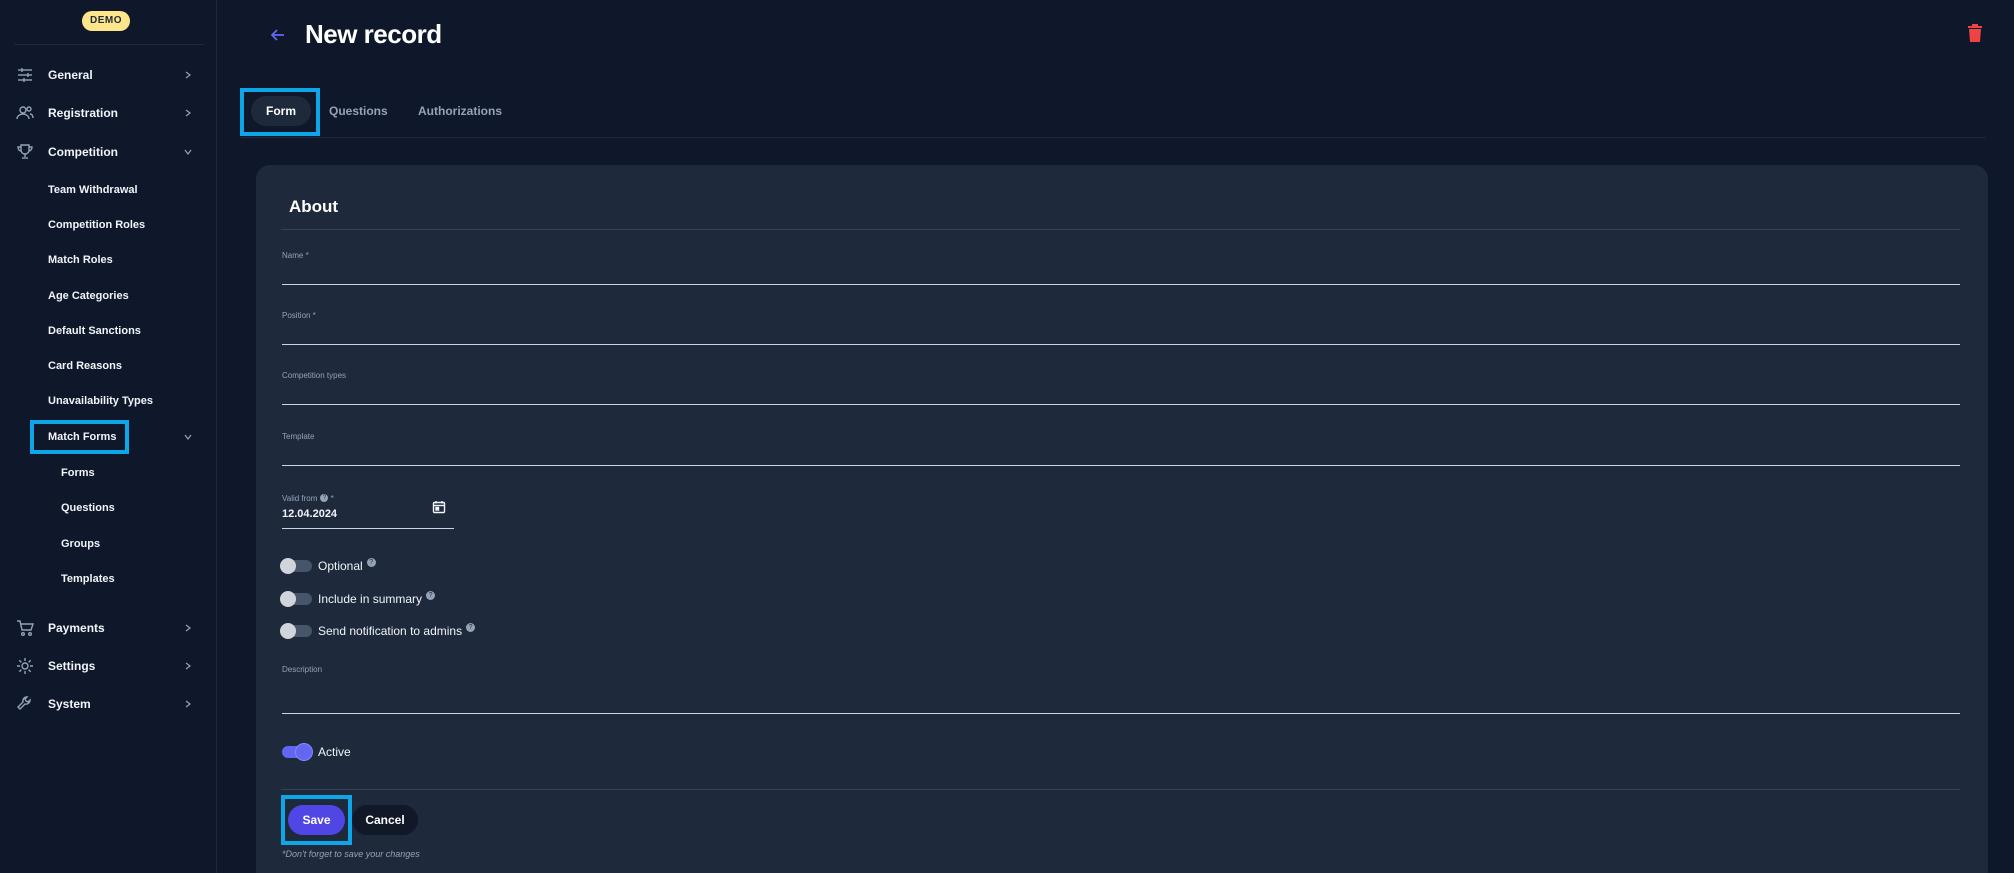 This screenshot has height=873, width=2014. What do you see at coordinates (108, 704) in the screenshot?
I see `sidebar-item-system: System` at bounding box center [108, 704].